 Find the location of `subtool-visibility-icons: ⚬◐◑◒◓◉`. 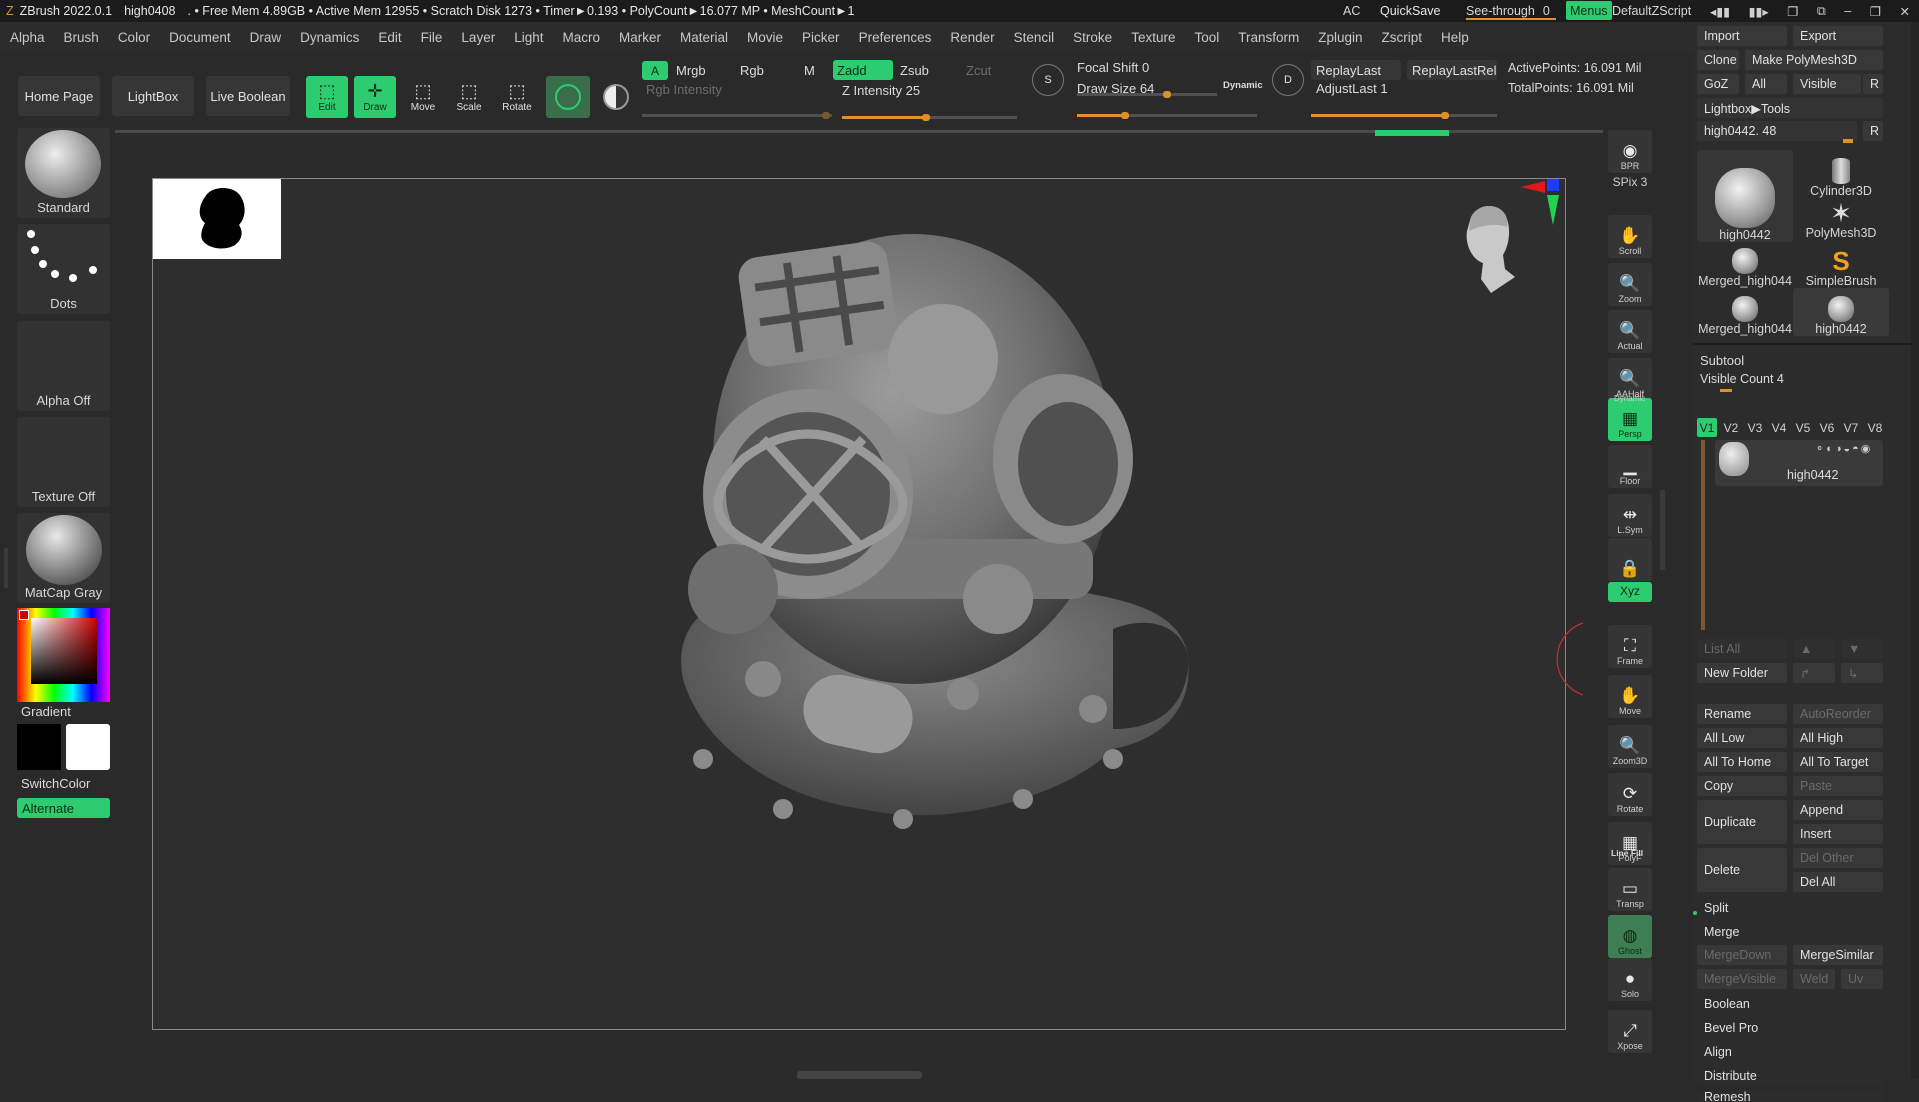

subtool-visibility-icons: ⚬◐◑◒◓◉ is located at coordinates (1849, 448).